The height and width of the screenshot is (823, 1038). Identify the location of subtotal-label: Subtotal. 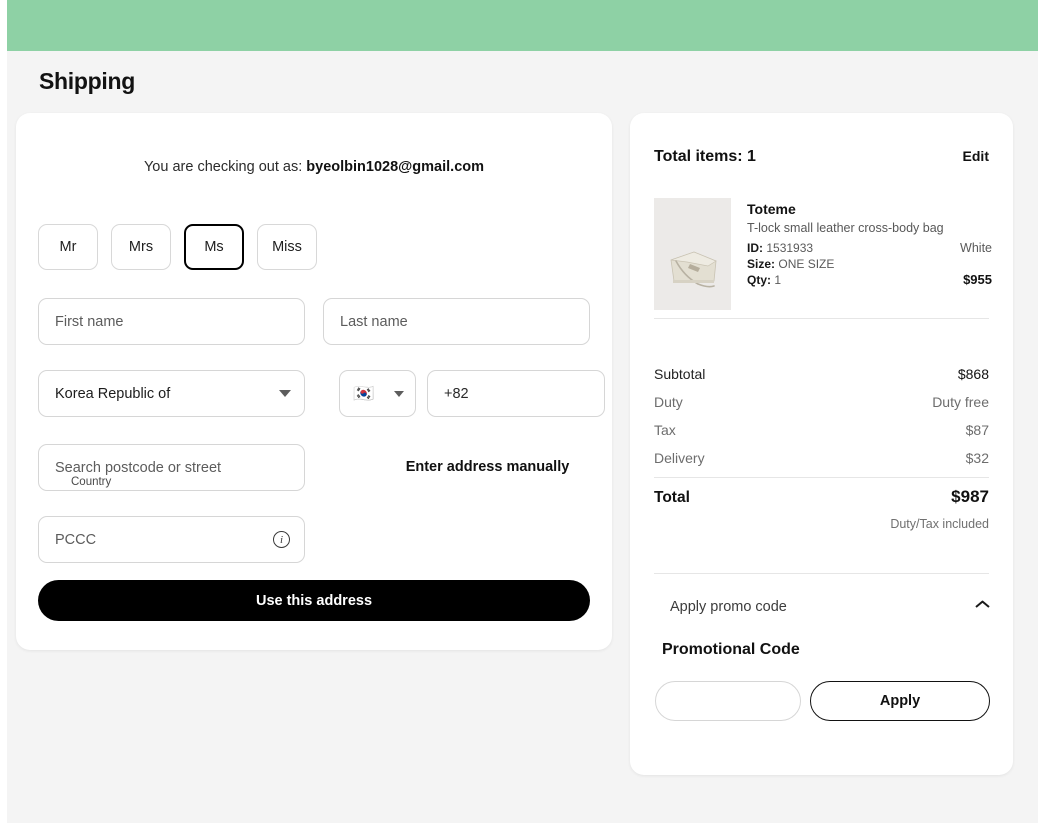
(680, 374).